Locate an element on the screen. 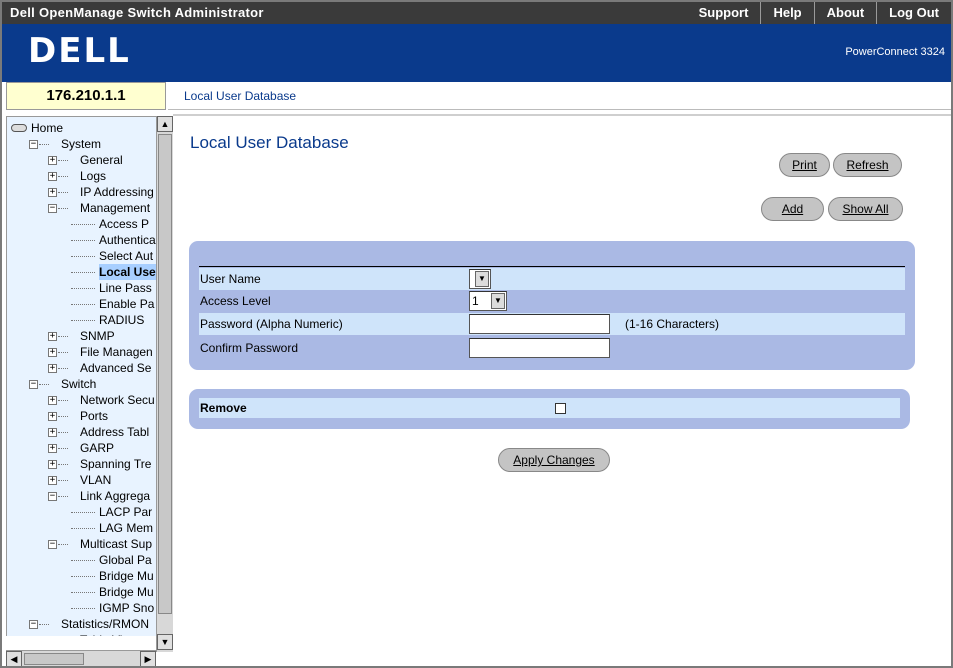 The height and width of the screenshot is (668, 953). password-hint: (1-16 Characters) is located at coordinates (672, 324).